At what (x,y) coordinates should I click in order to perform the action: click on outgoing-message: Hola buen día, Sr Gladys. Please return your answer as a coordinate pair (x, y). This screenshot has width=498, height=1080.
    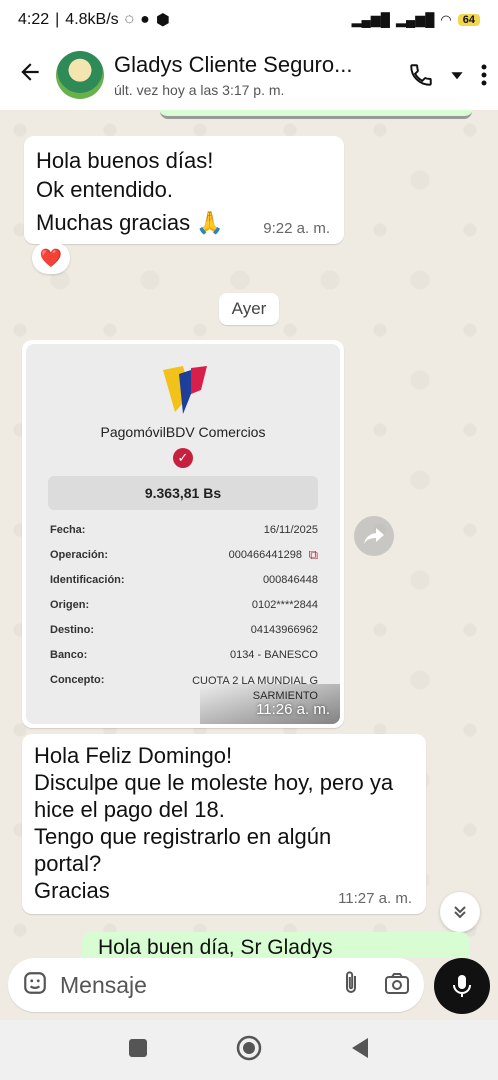
    Looking at the image, I should click on (276, 945).